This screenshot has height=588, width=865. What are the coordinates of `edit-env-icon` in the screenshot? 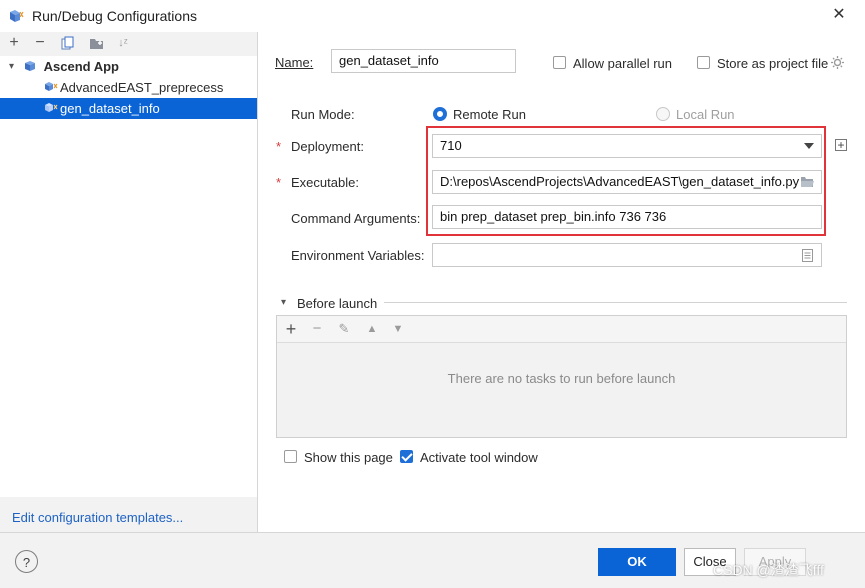 It's located at (807, 255).